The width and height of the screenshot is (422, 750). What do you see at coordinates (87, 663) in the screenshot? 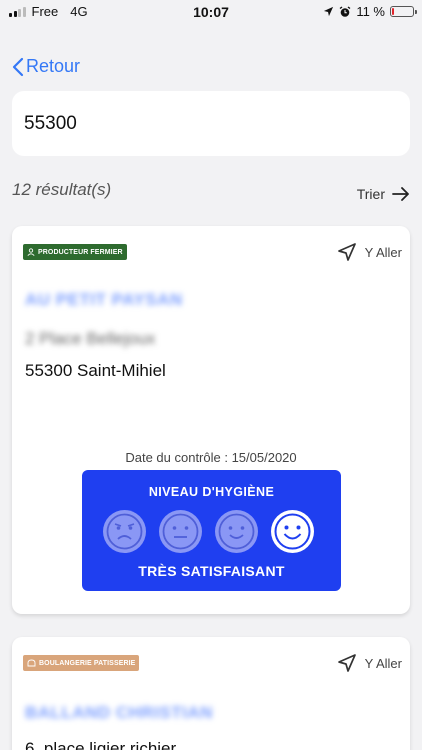
I see `category-label: BOULANGERIE PATISSERIE` at bounding box center [87, 663].